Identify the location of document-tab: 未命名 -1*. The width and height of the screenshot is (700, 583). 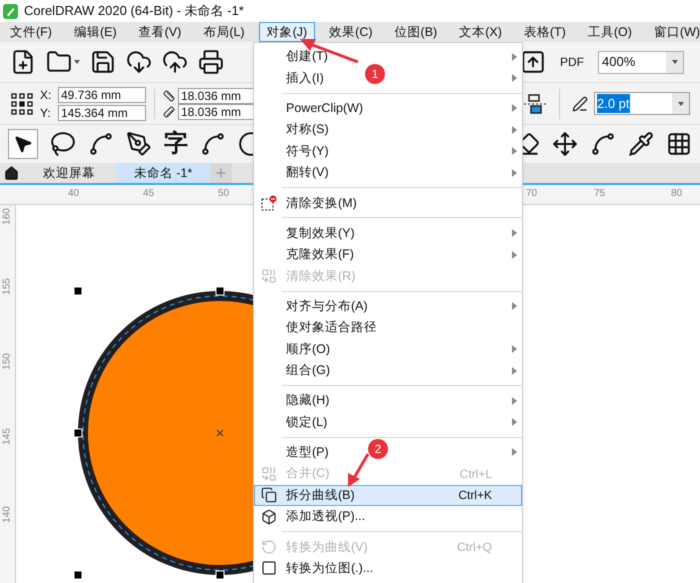
(163, 173).